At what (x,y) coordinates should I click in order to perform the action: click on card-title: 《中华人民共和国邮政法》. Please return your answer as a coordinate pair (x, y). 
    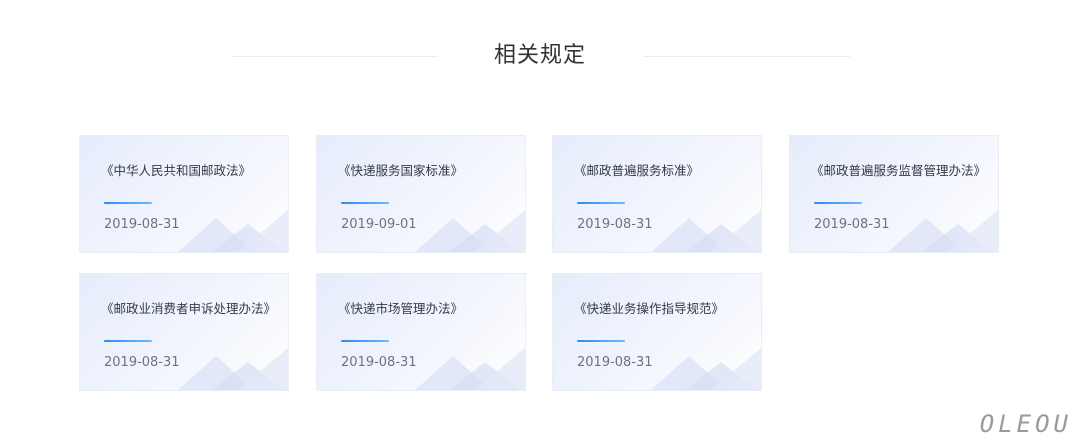
    Looking at the image, I should click on (176, 171).